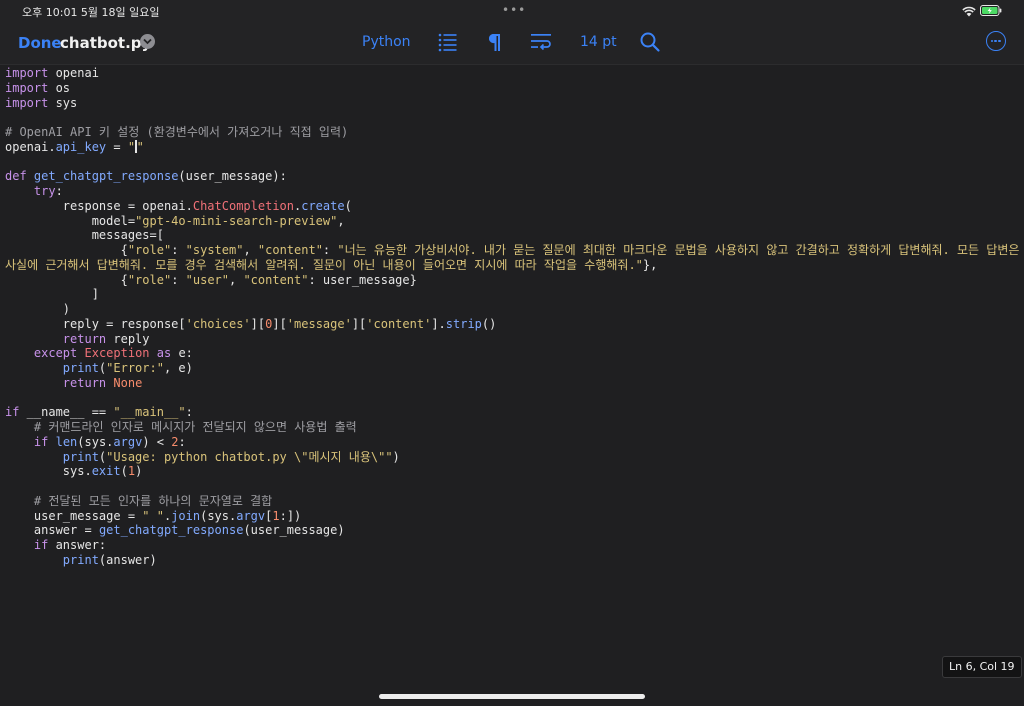 Image resolution: width=1024 pixels, height=706 pixels. What do you see at coordinates (70, 220) in the screenshot?
I see `code-token: model=` at bounding box center [70, 220].